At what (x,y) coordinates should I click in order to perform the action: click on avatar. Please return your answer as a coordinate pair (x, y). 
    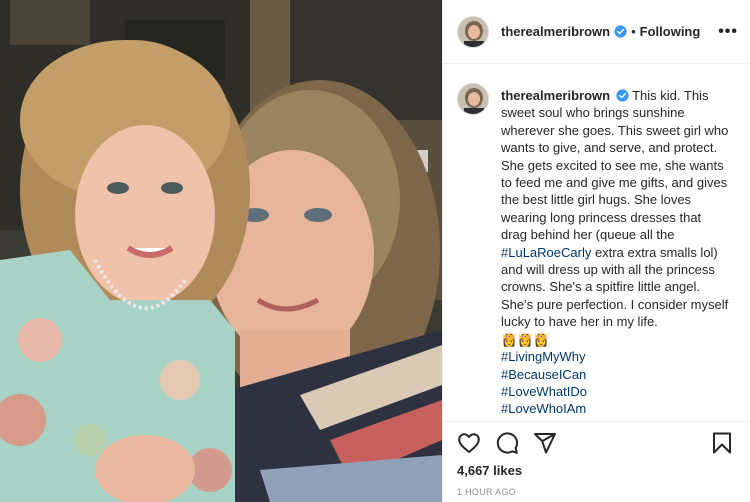
    Looking at the image, I should click on (473, 31).